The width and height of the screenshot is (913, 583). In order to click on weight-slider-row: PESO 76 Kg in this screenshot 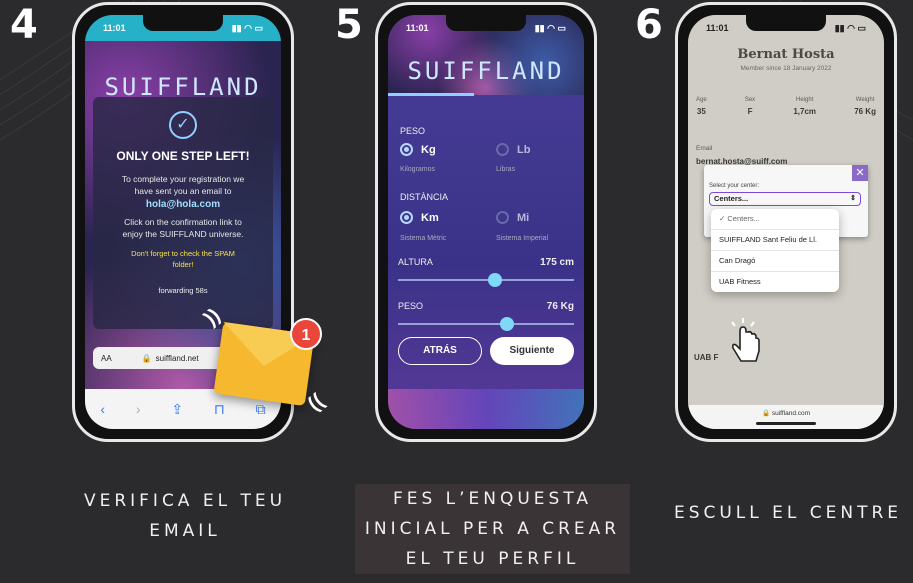, I will do `click(486, 318)`.